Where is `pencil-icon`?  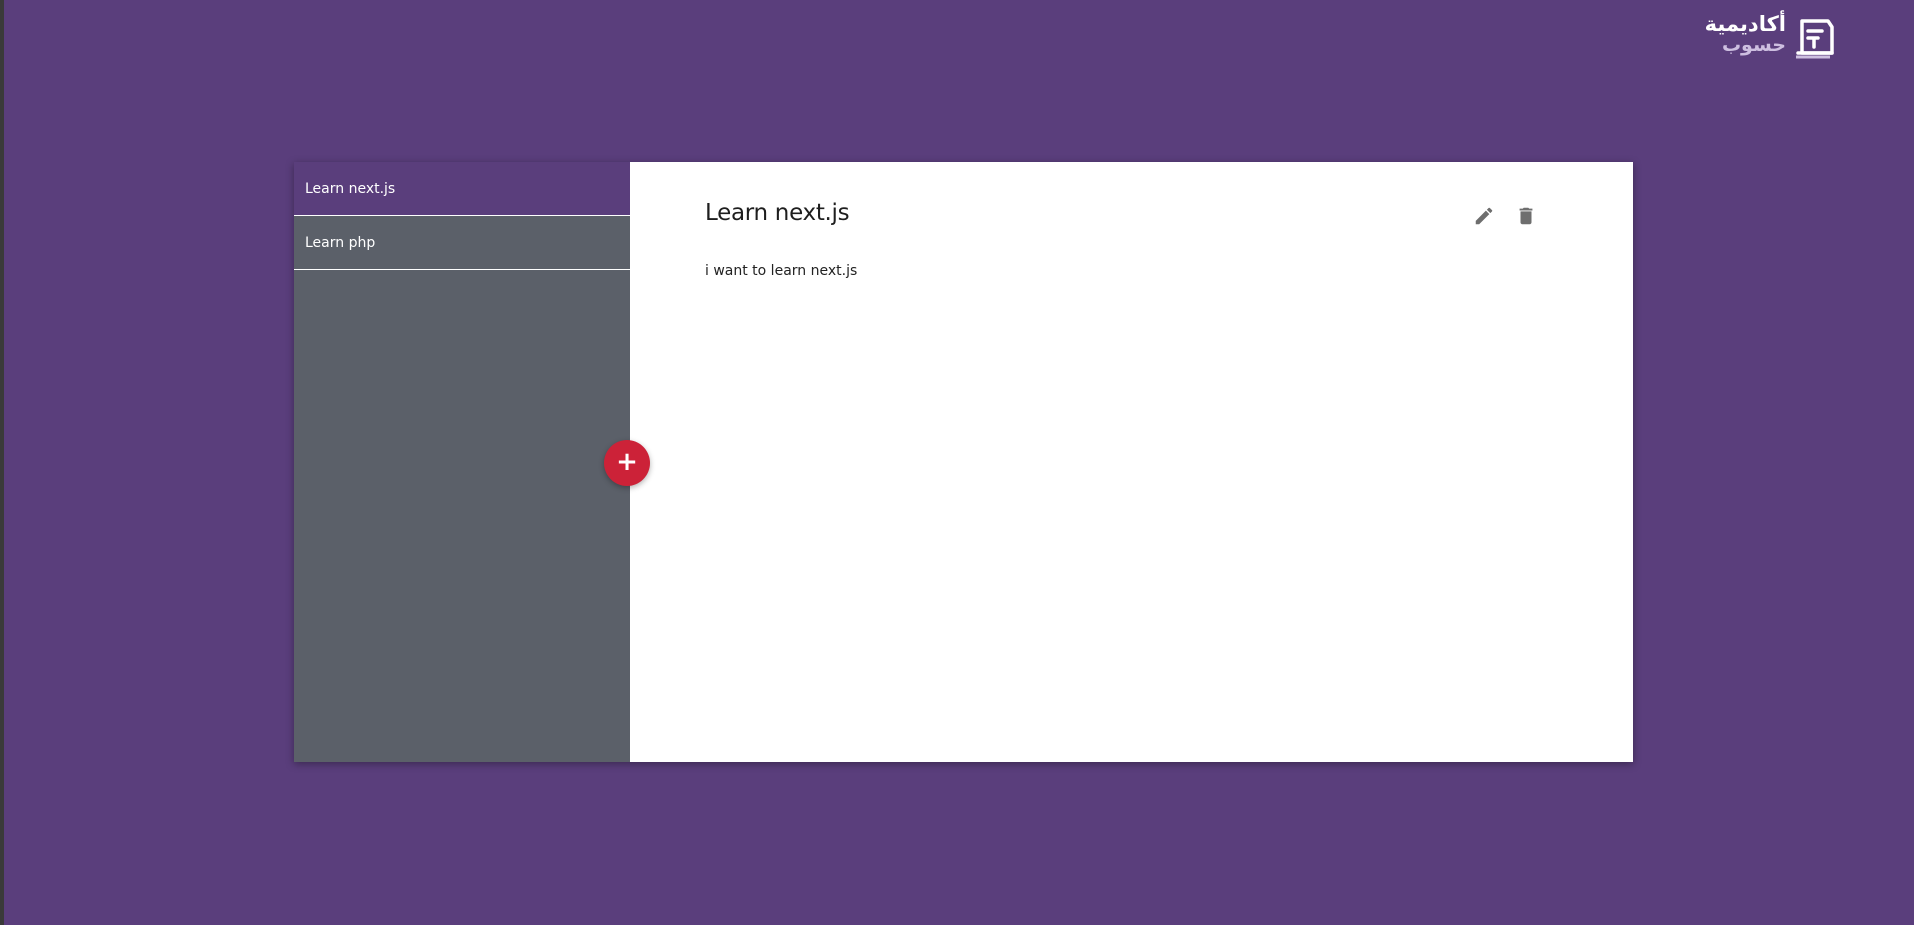 pencil-icon is located at coordinates (1484, 216).